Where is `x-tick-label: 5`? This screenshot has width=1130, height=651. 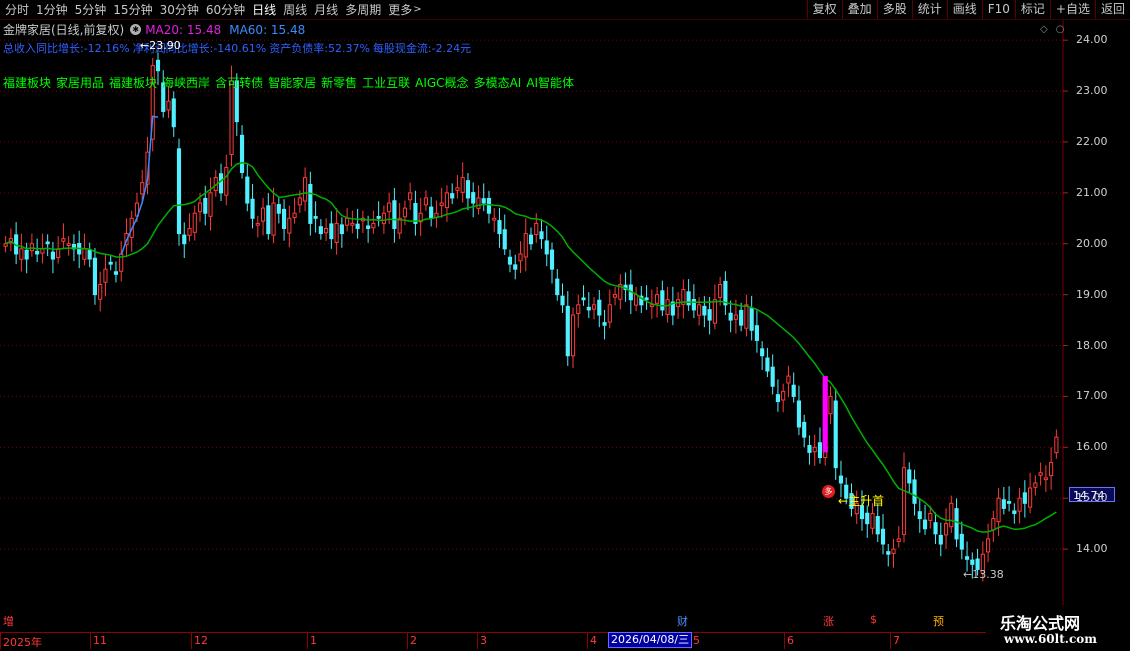
x-tick-label: 5 is located at coordinates (696, 640).